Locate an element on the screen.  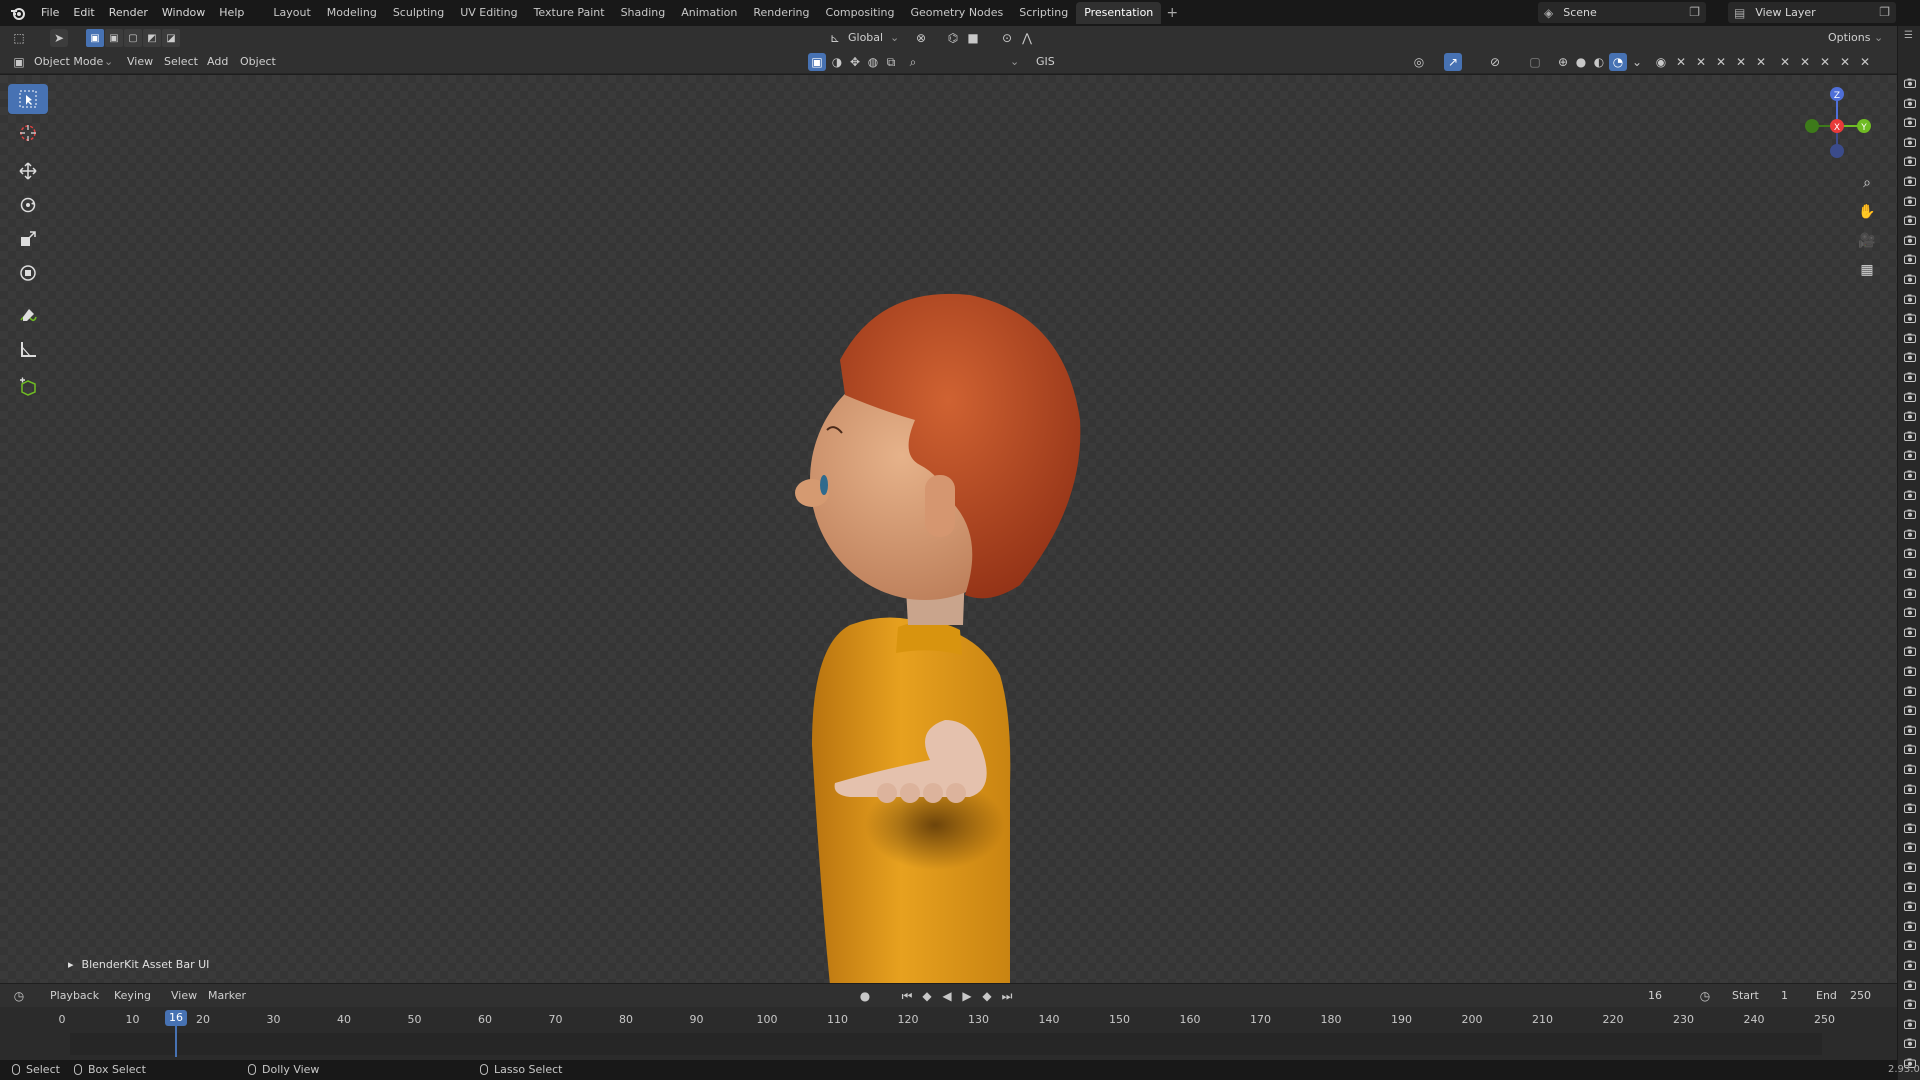
addon-tool-icon: ✥ is located at coordinates (855, 62).